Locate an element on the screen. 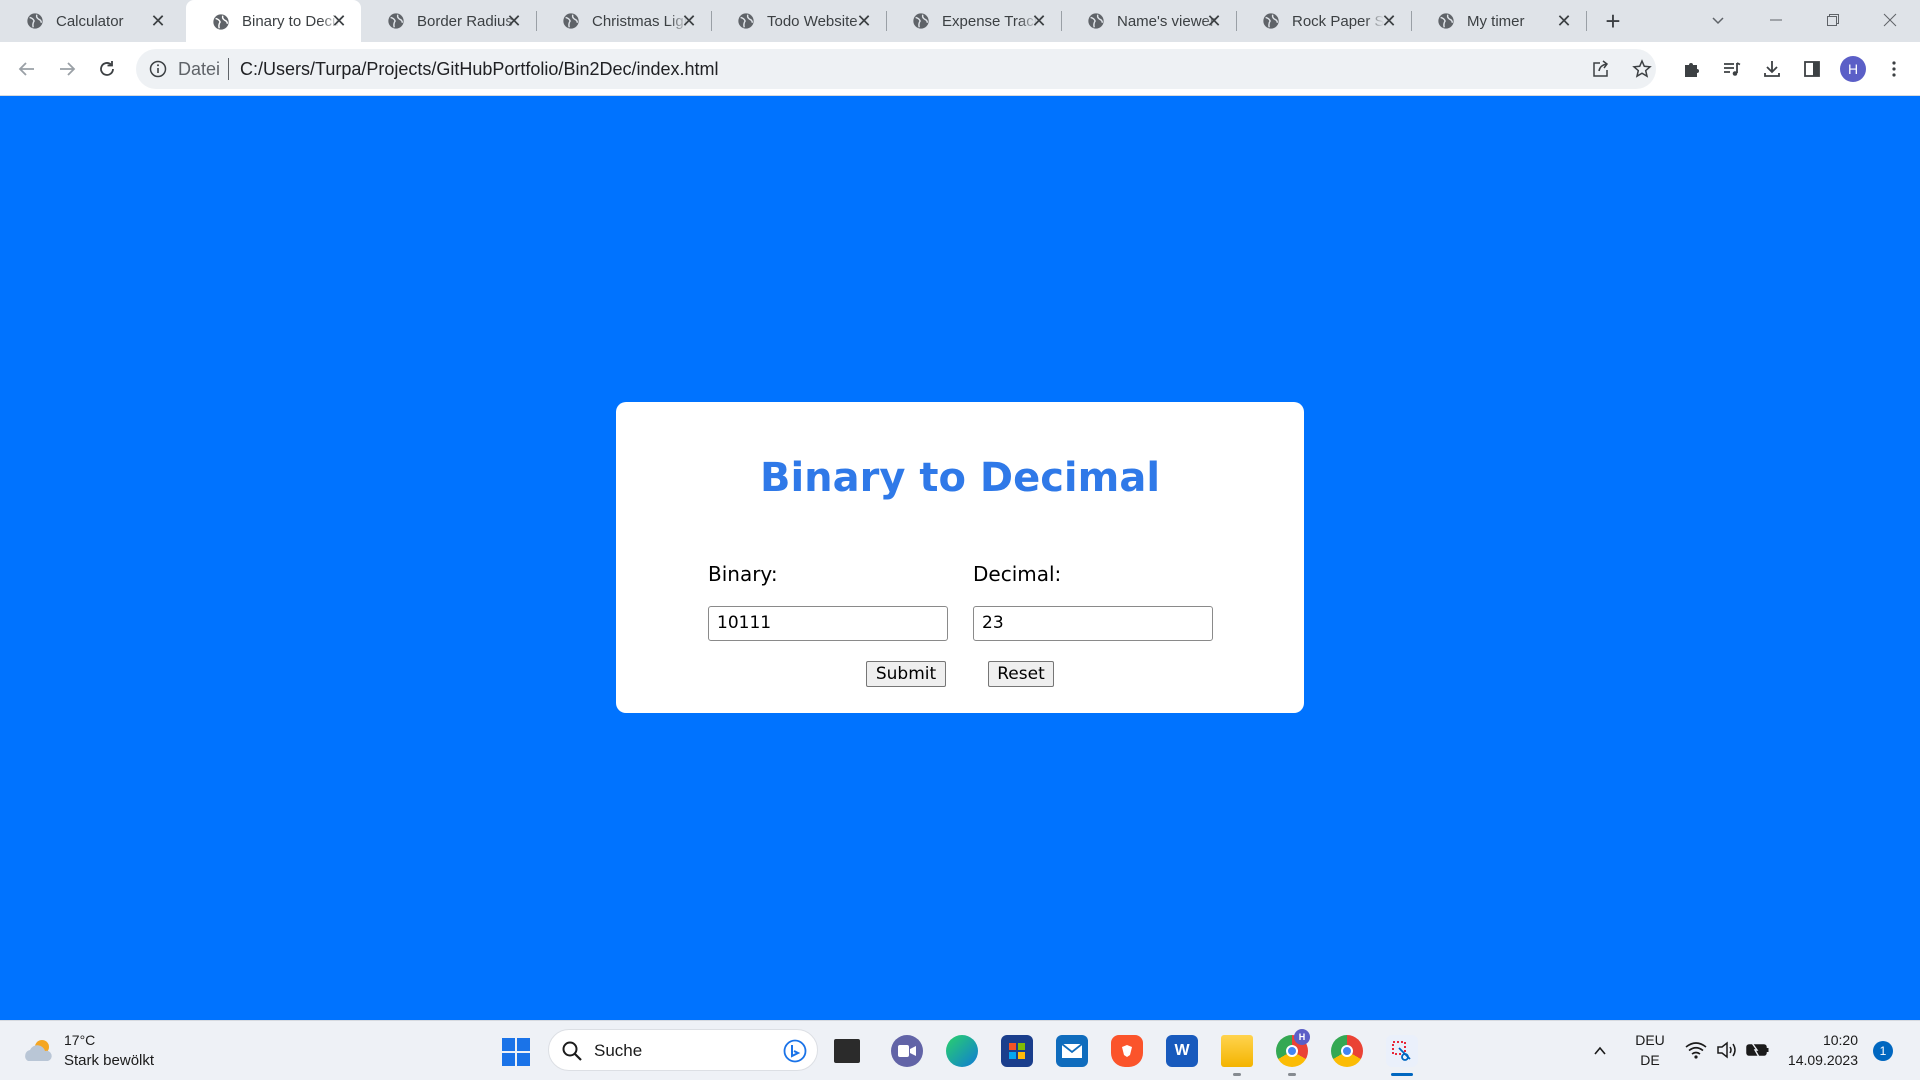 The width and height of the screenshot is (1920, 1080). minimize-button is located at coordinates (1776, 20).